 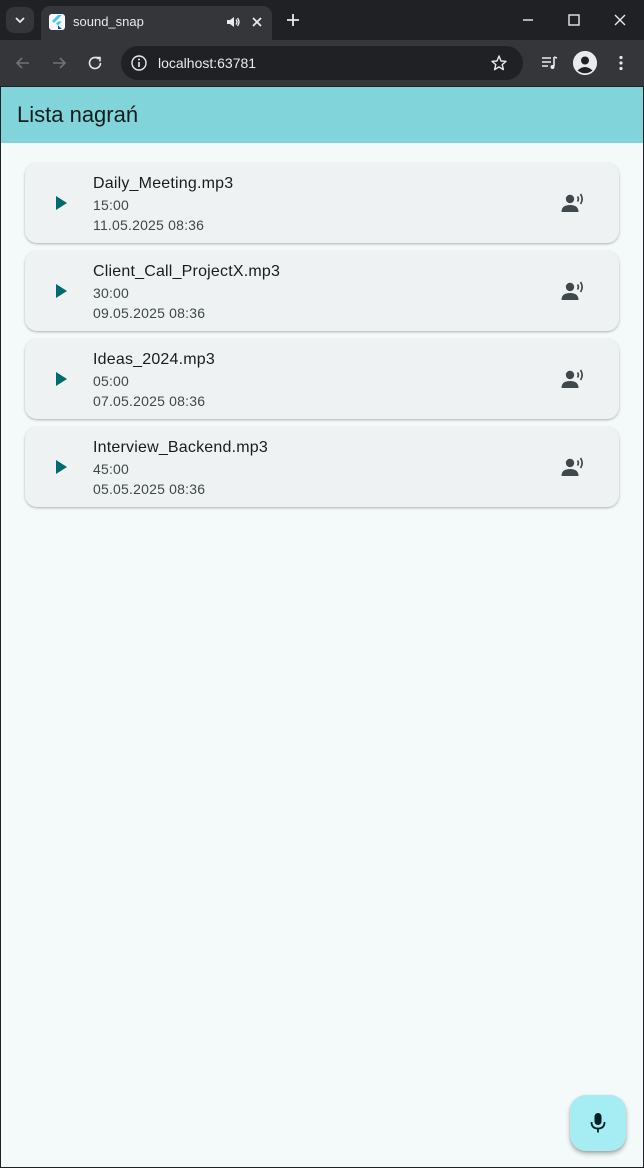 What do you see at coordinates (108, 21) in the screenshot?
I see `tab-title: sound_snap` at bounding box center [108, 21].